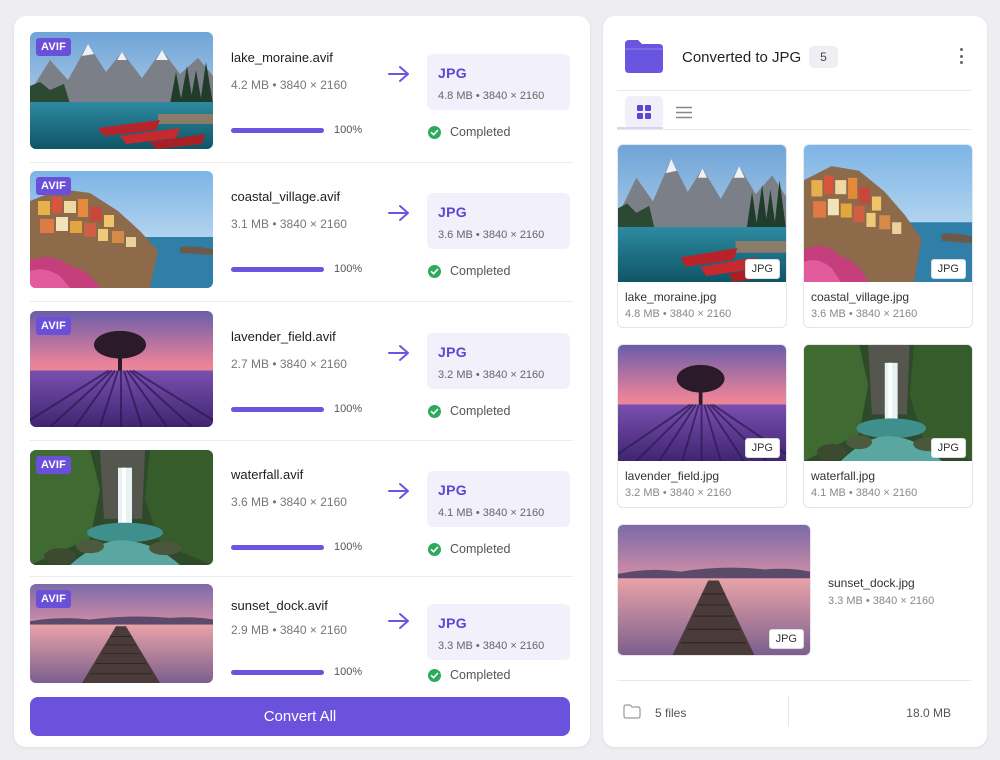 This screenshot has width=1000, height=760. Describe the element at coordinates (823, 57) in the screenshot. I see `file-count-badge: 5` at that location.